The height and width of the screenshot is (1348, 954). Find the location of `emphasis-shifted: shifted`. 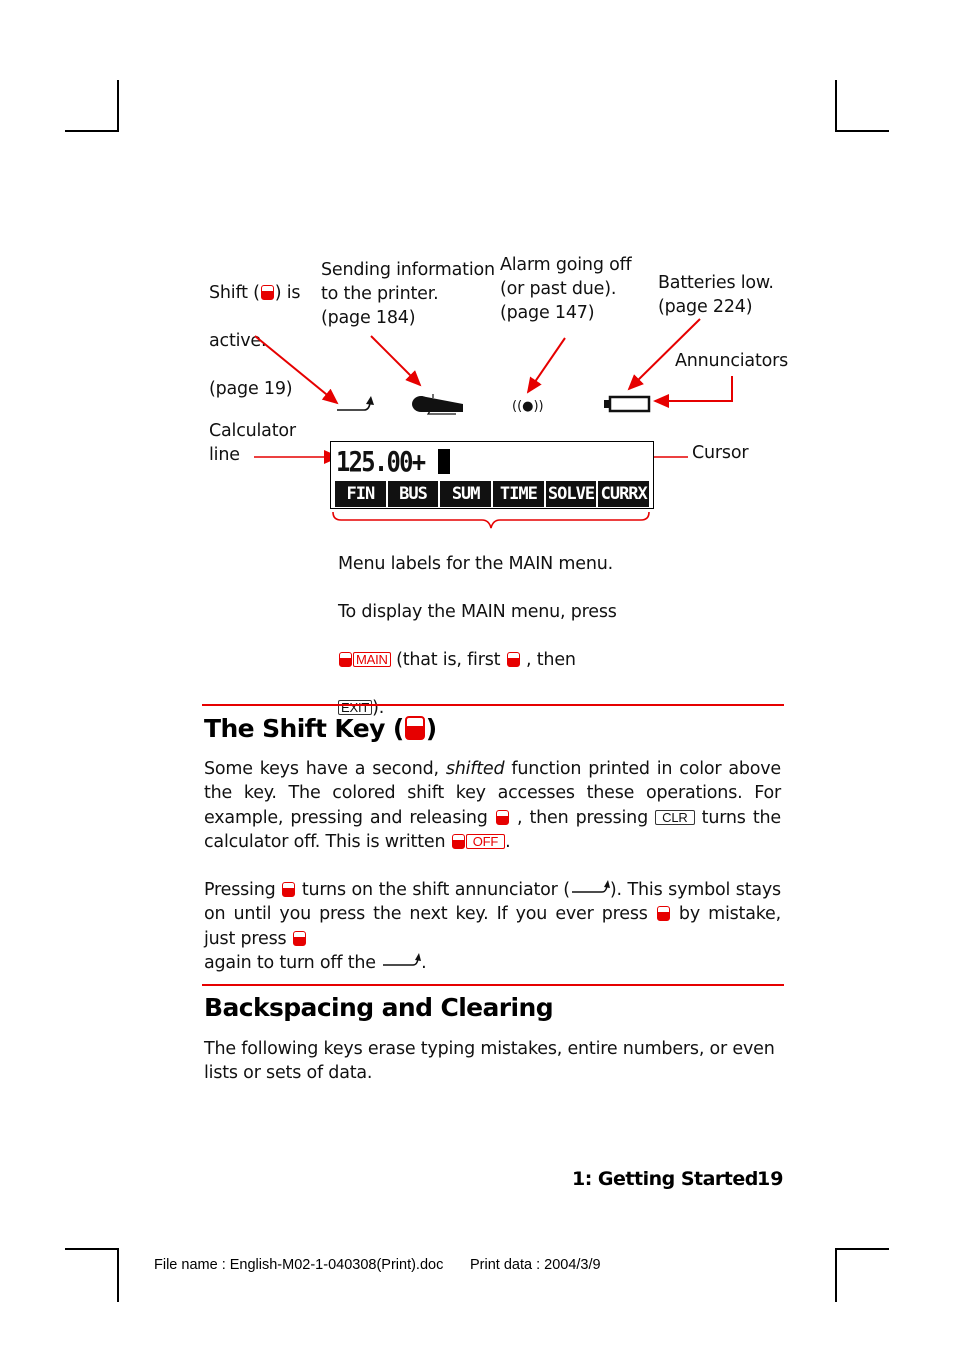

emphasis-shifted: shifted is located at coordinates (475, 769).